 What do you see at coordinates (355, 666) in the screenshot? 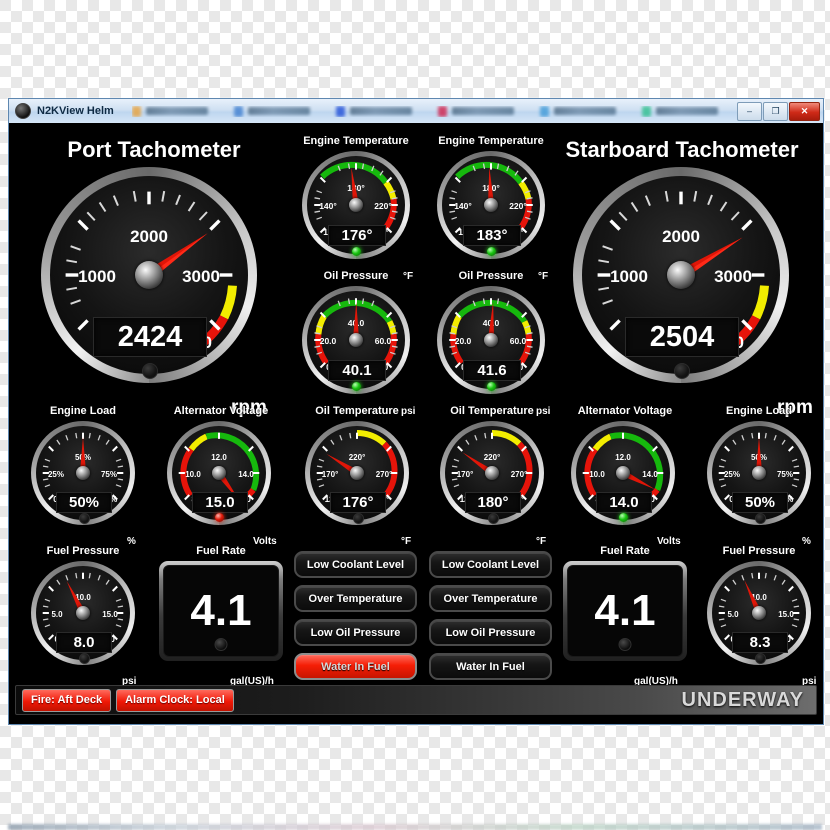
I see `alarm-port-water-in-fuel: Water In Fuel` at bounding box center [355, 666].